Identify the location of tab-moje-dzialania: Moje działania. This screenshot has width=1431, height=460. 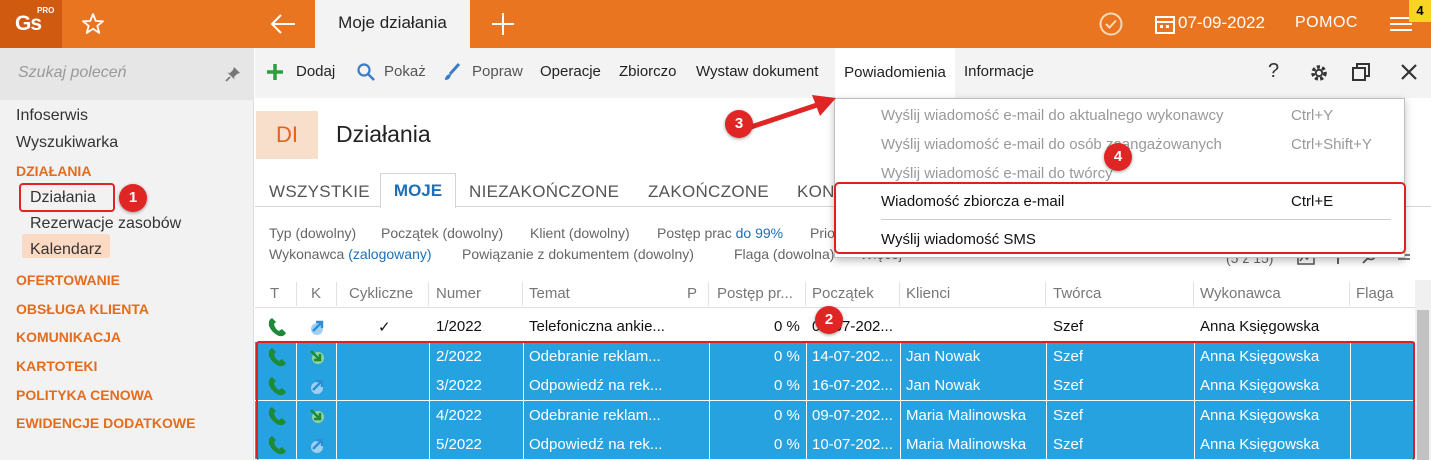
(392, 24).